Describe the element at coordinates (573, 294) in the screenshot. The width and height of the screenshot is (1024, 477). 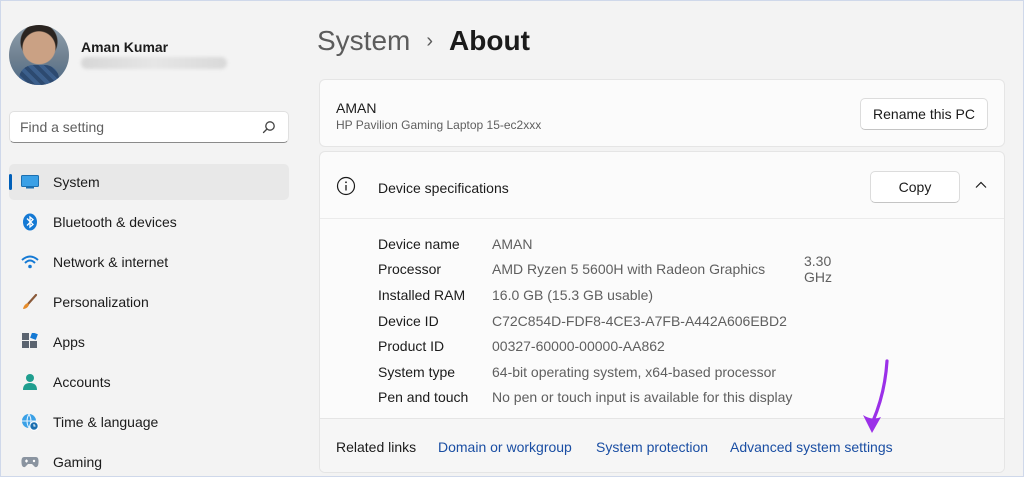
I see `spec-value: 16.0 GB (15.3 GB usable)` at that location.